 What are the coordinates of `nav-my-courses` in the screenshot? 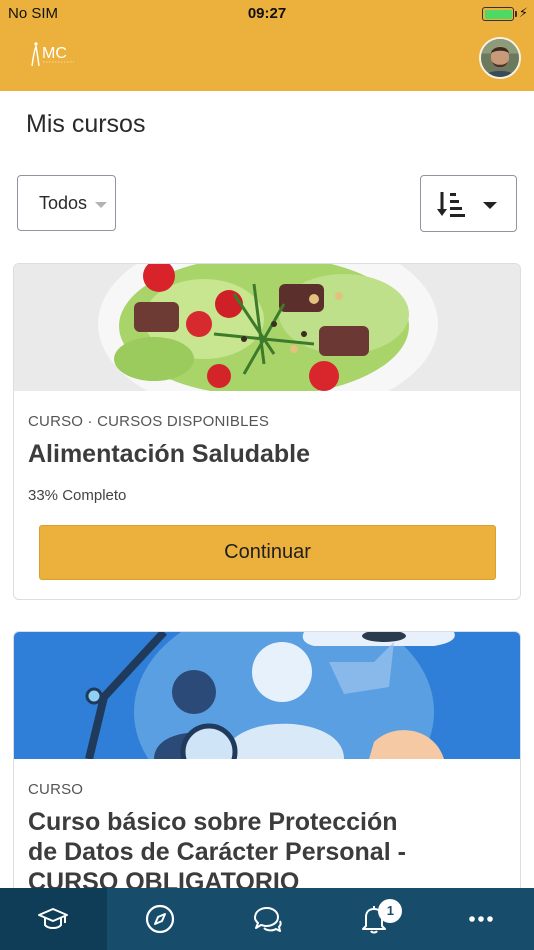 It's located at (53, 919).